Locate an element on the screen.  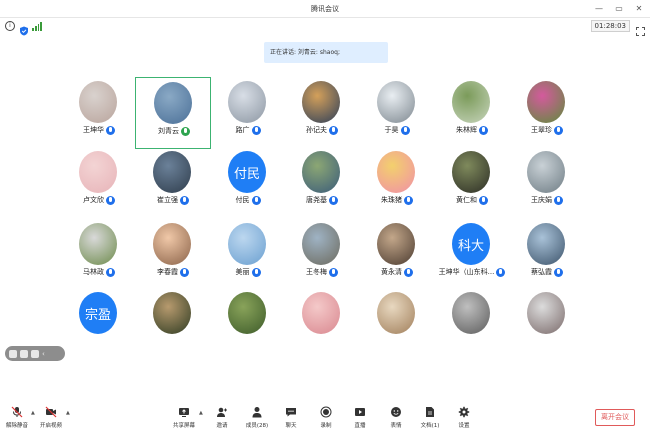
share-screen-icon is located at coordinates (184, 412).